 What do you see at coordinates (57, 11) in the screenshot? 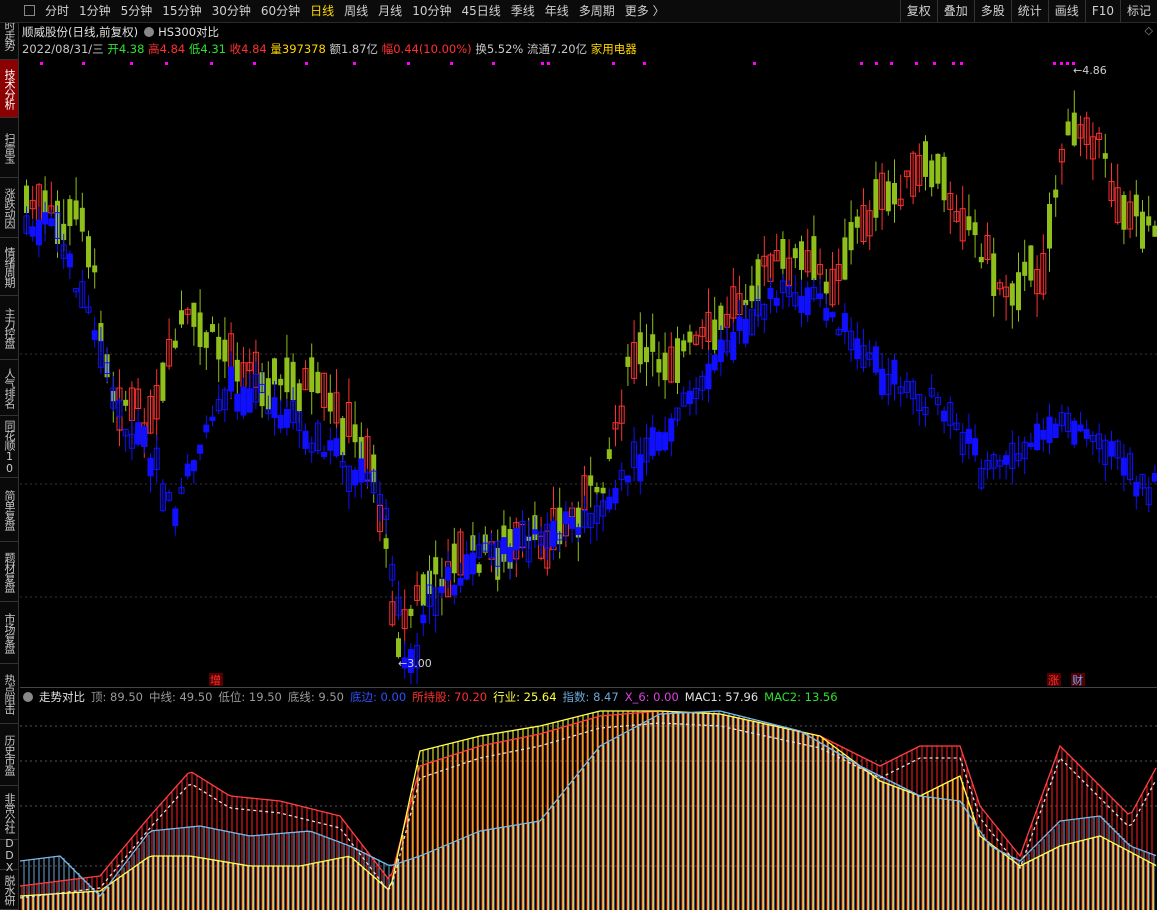
I see `tab-period-0: 分时` at bounding box center [57, 11].